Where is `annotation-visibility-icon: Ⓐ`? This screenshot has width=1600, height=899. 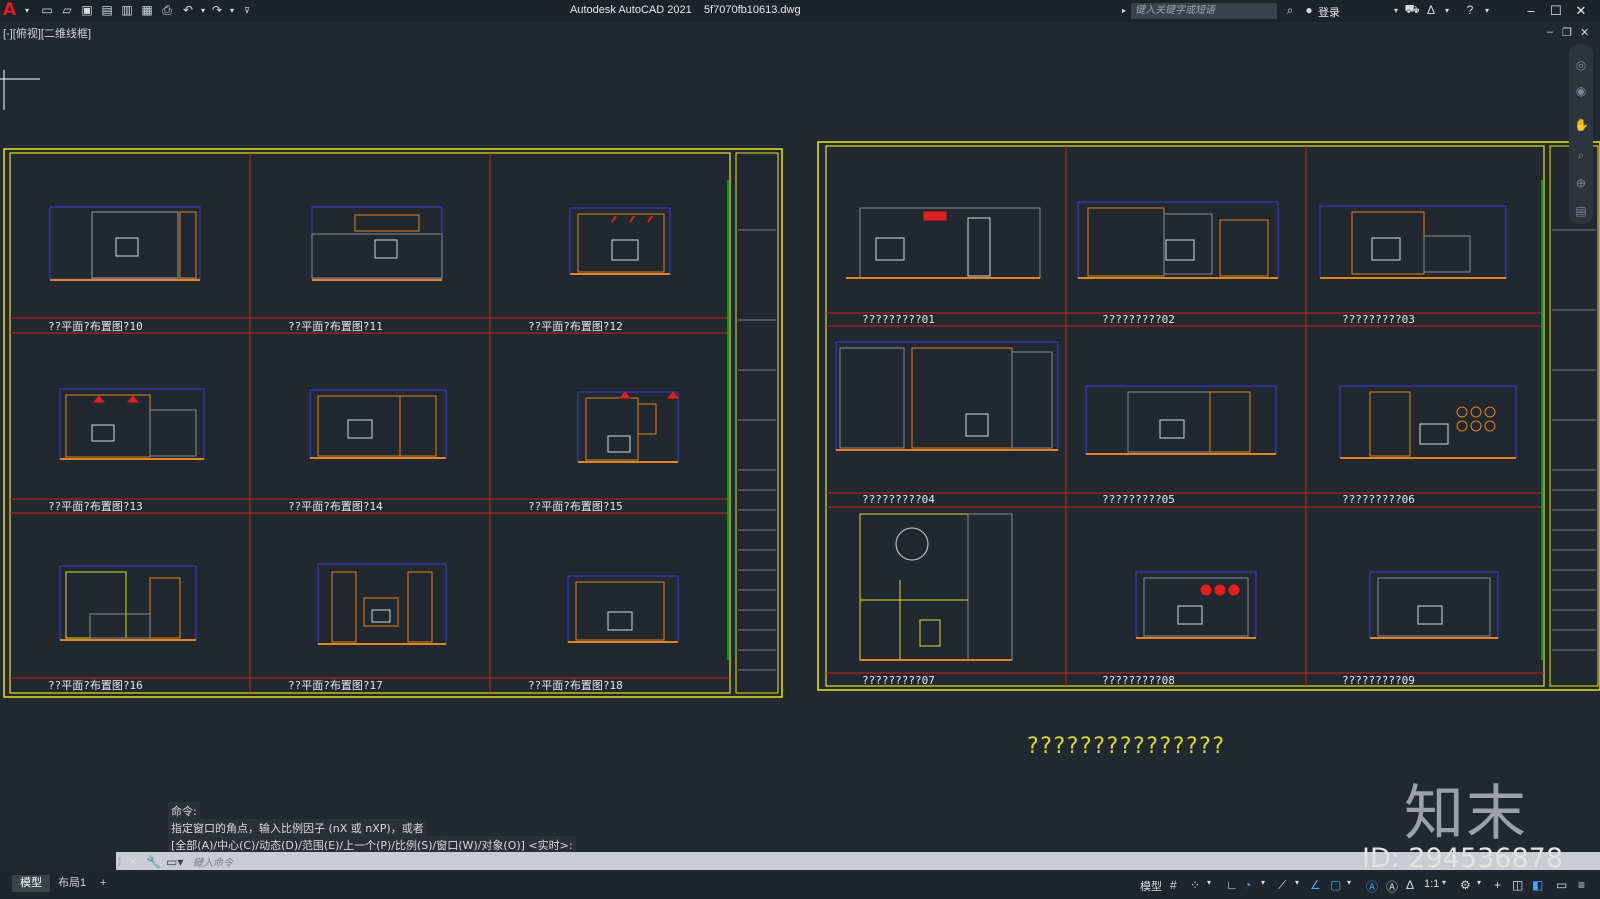
annotation-visibility-icon: Ⓐ is located at coordinates (1372, 886).